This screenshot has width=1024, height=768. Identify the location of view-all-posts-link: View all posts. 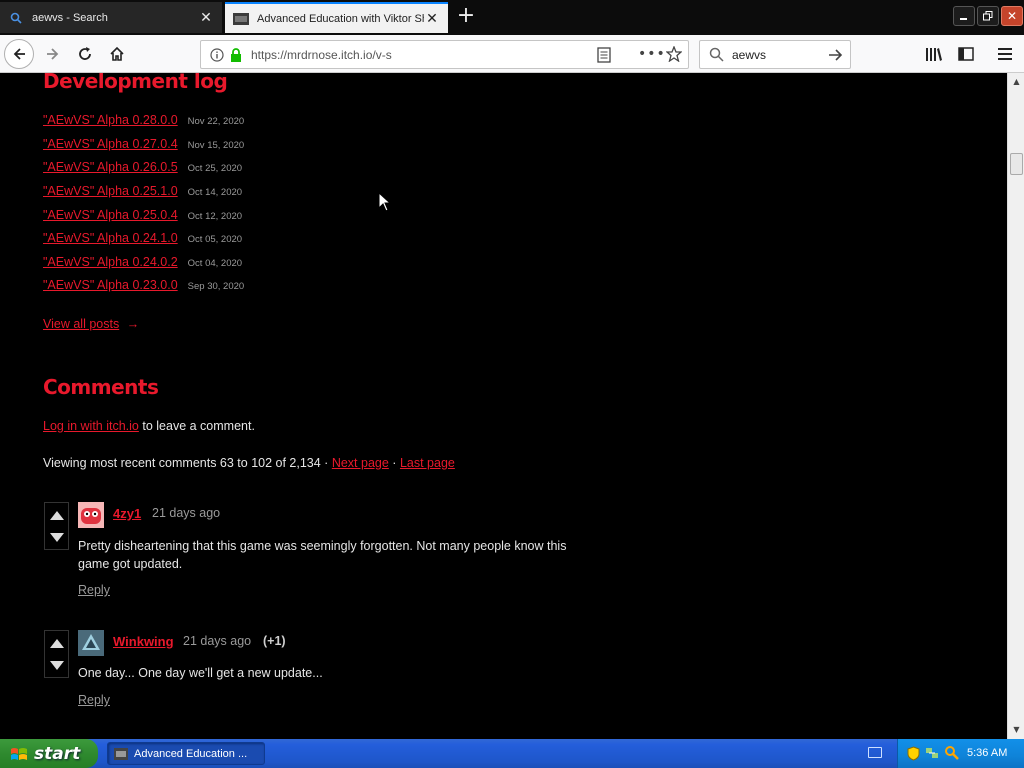
(81, 324).